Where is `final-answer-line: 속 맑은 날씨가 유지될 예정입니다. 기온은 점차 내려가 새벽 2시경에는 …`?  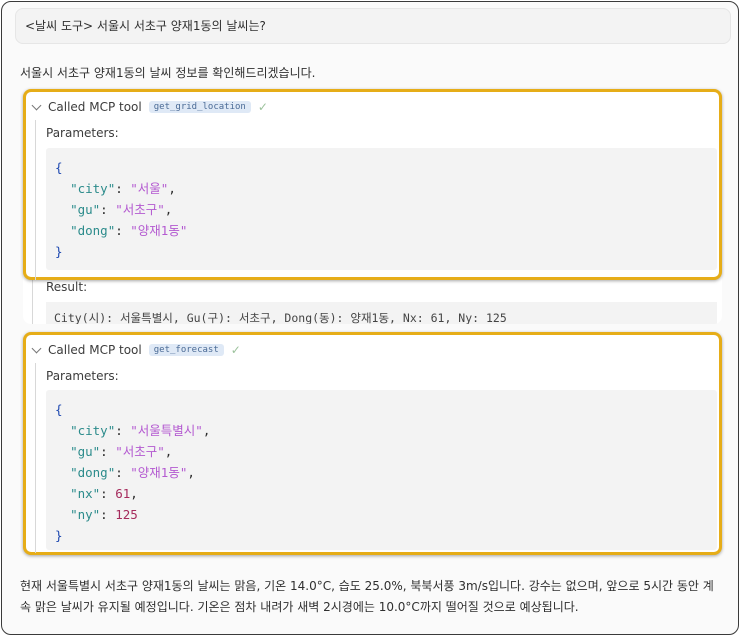
final-answer-line: 속 맑은 날씨가 유지될 예정입니다. 기온은 점차 내려가 새벽 2시경에는 … is located at coordinates (299, 607).